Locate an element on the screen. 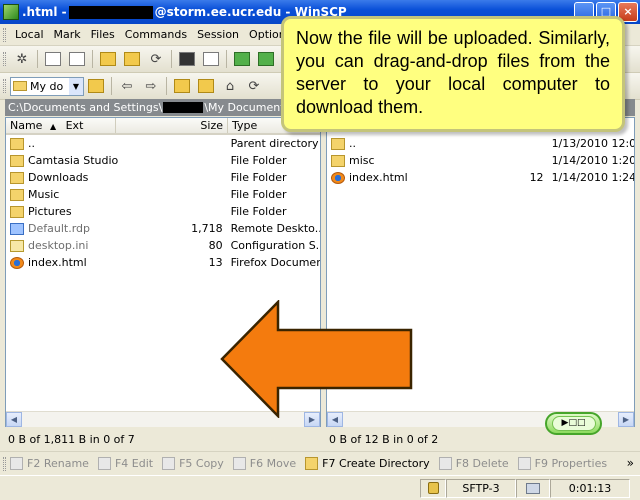 This screenshot has height=500, width=640. file-name: .. is located at coordinates (31, 143).